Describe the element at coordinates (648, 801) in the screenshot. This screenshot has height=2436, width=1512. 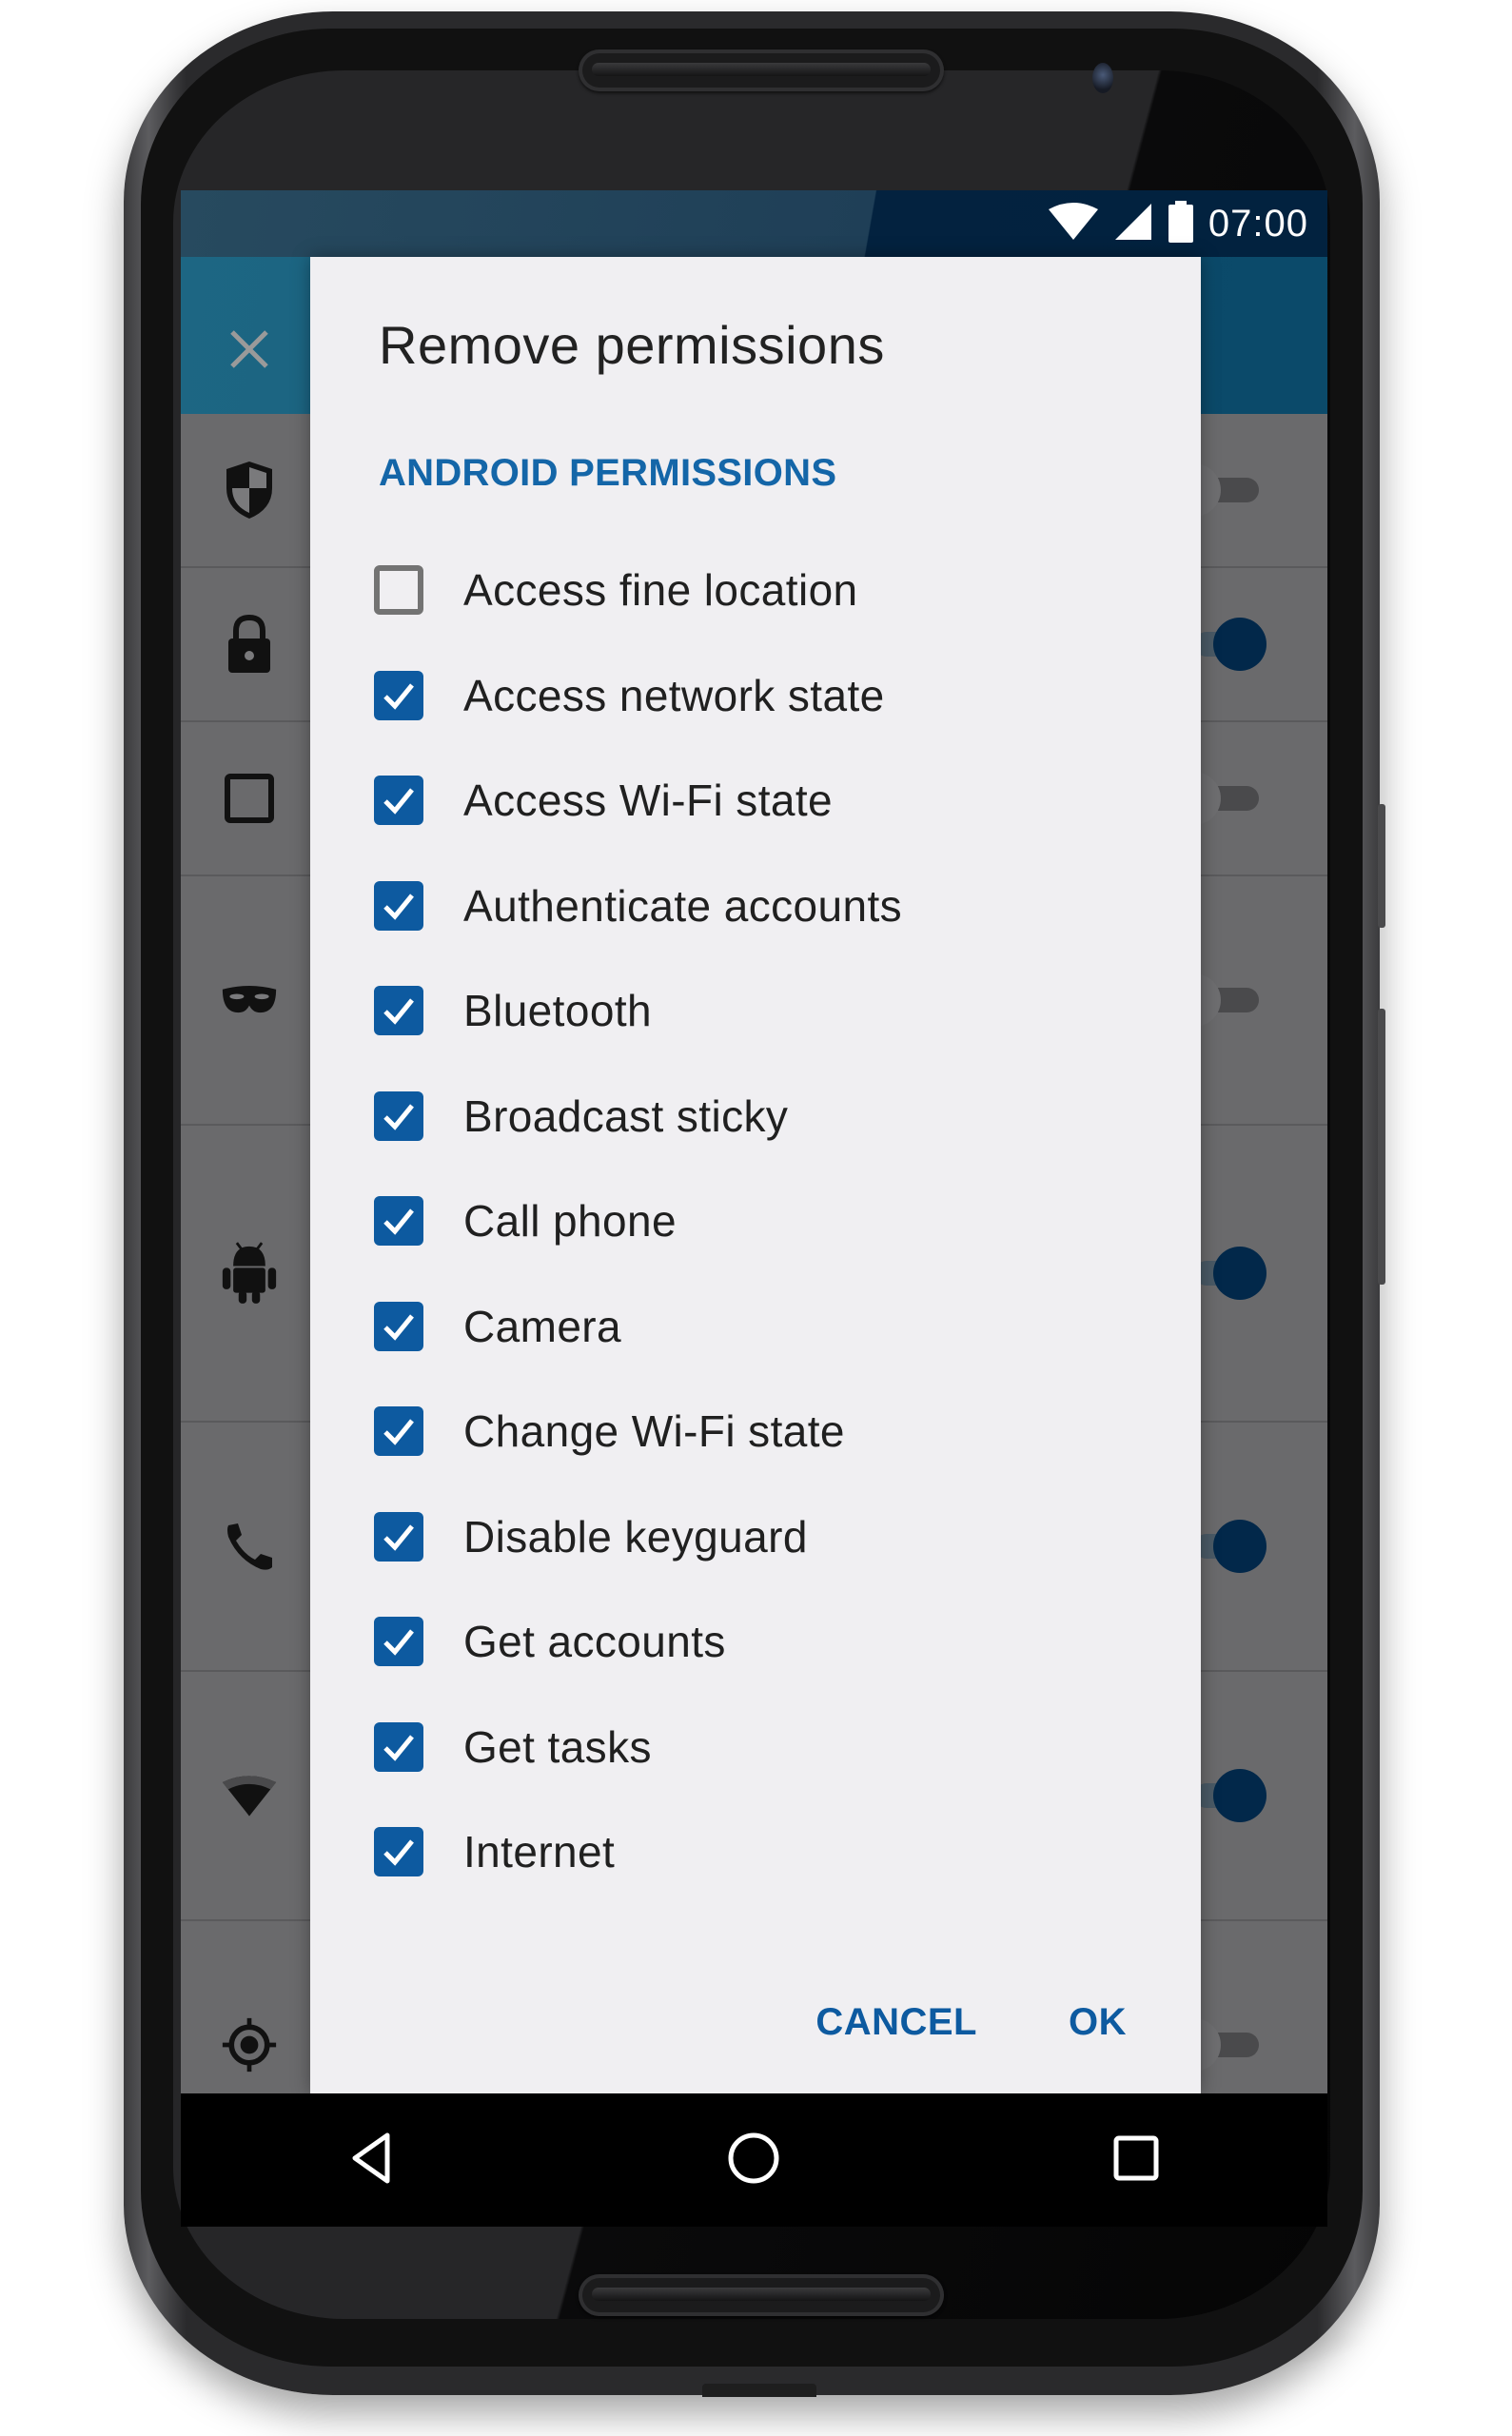
I see `permission-label: Access Wi-Fi state` at that location.